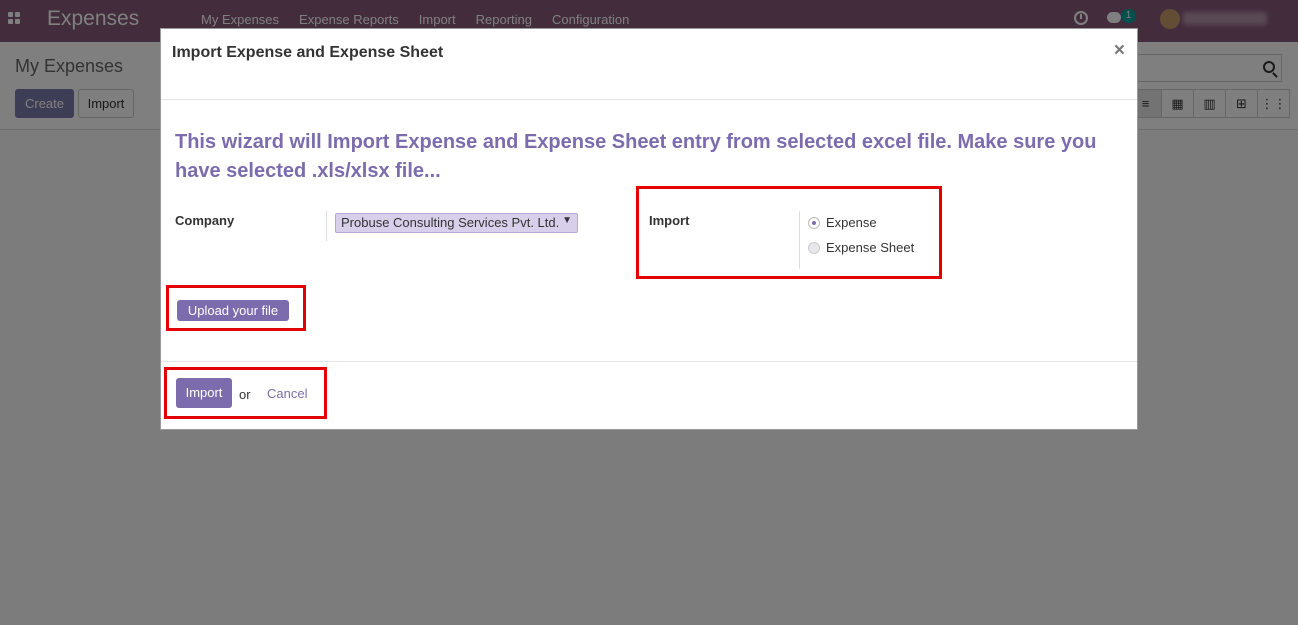  Describe the element at coordinates (567, 220) in the screenshot. I see `chevron-down-icon: ▼` at that location.